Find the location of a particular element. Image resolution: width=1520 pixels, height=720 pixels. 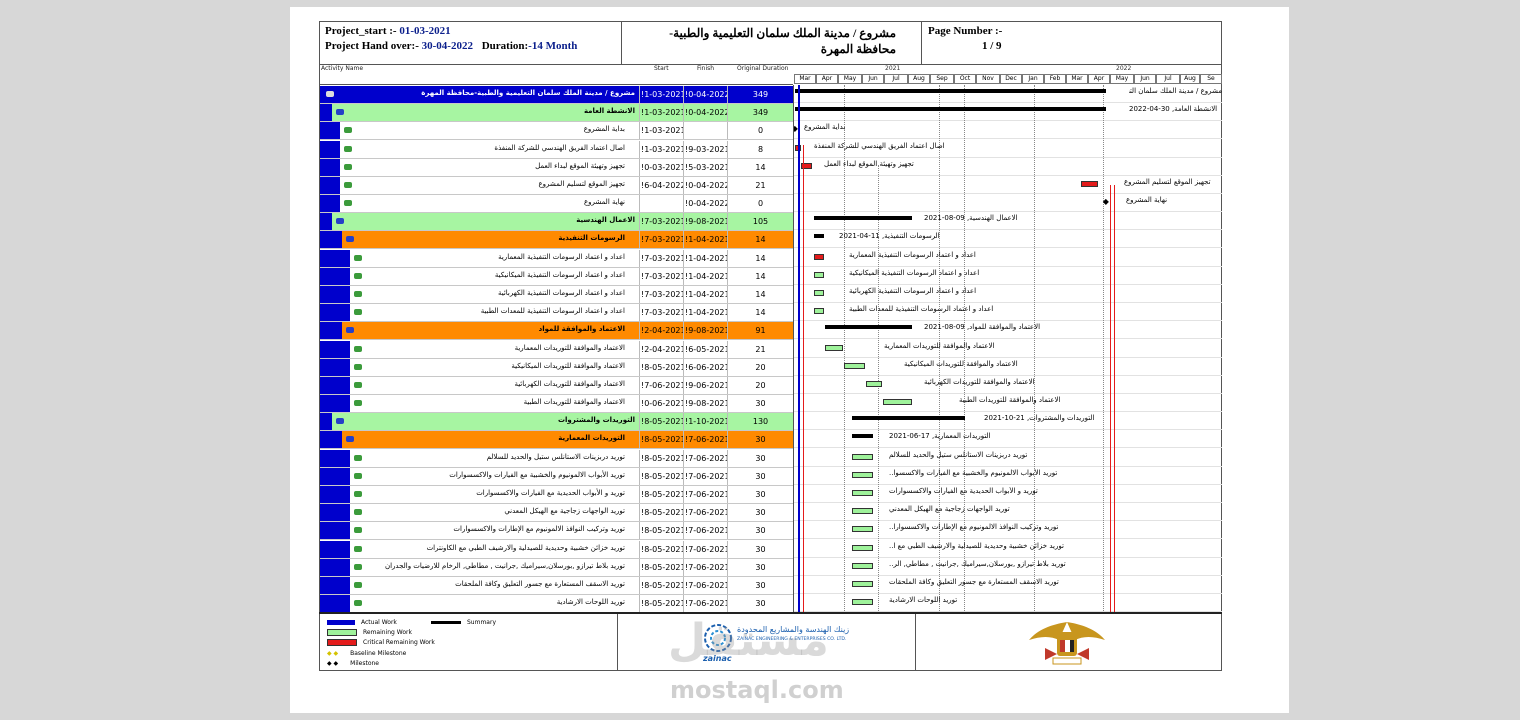

cell-start: !1-03-2021 is located at coordinates (661, 94).